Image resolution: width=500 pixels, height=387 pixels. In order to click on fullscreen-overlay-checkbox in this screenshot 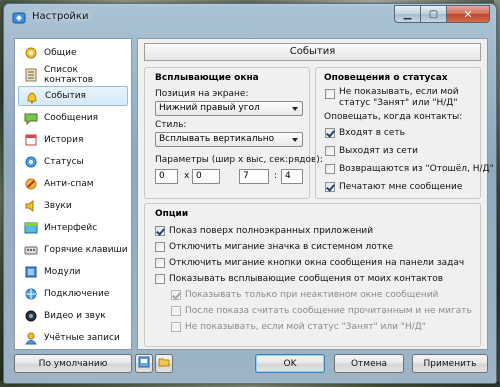, I will do `click(160, 231)`.